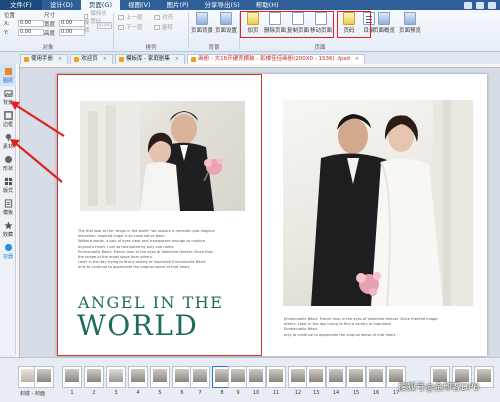  I want to click on object-group-label: 对象, so click(48, 48).